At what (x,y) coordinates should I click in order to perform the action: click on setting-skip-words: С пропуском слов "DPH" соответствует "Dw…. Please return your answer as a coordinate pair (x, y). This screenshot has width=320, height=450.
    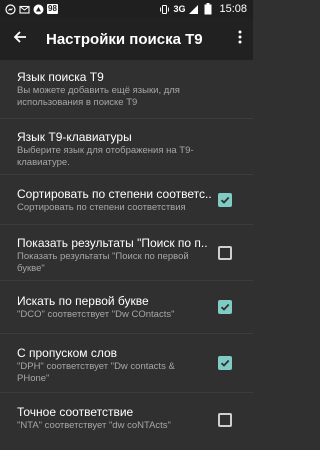
    Looking at the image, I should click on (126, 363).